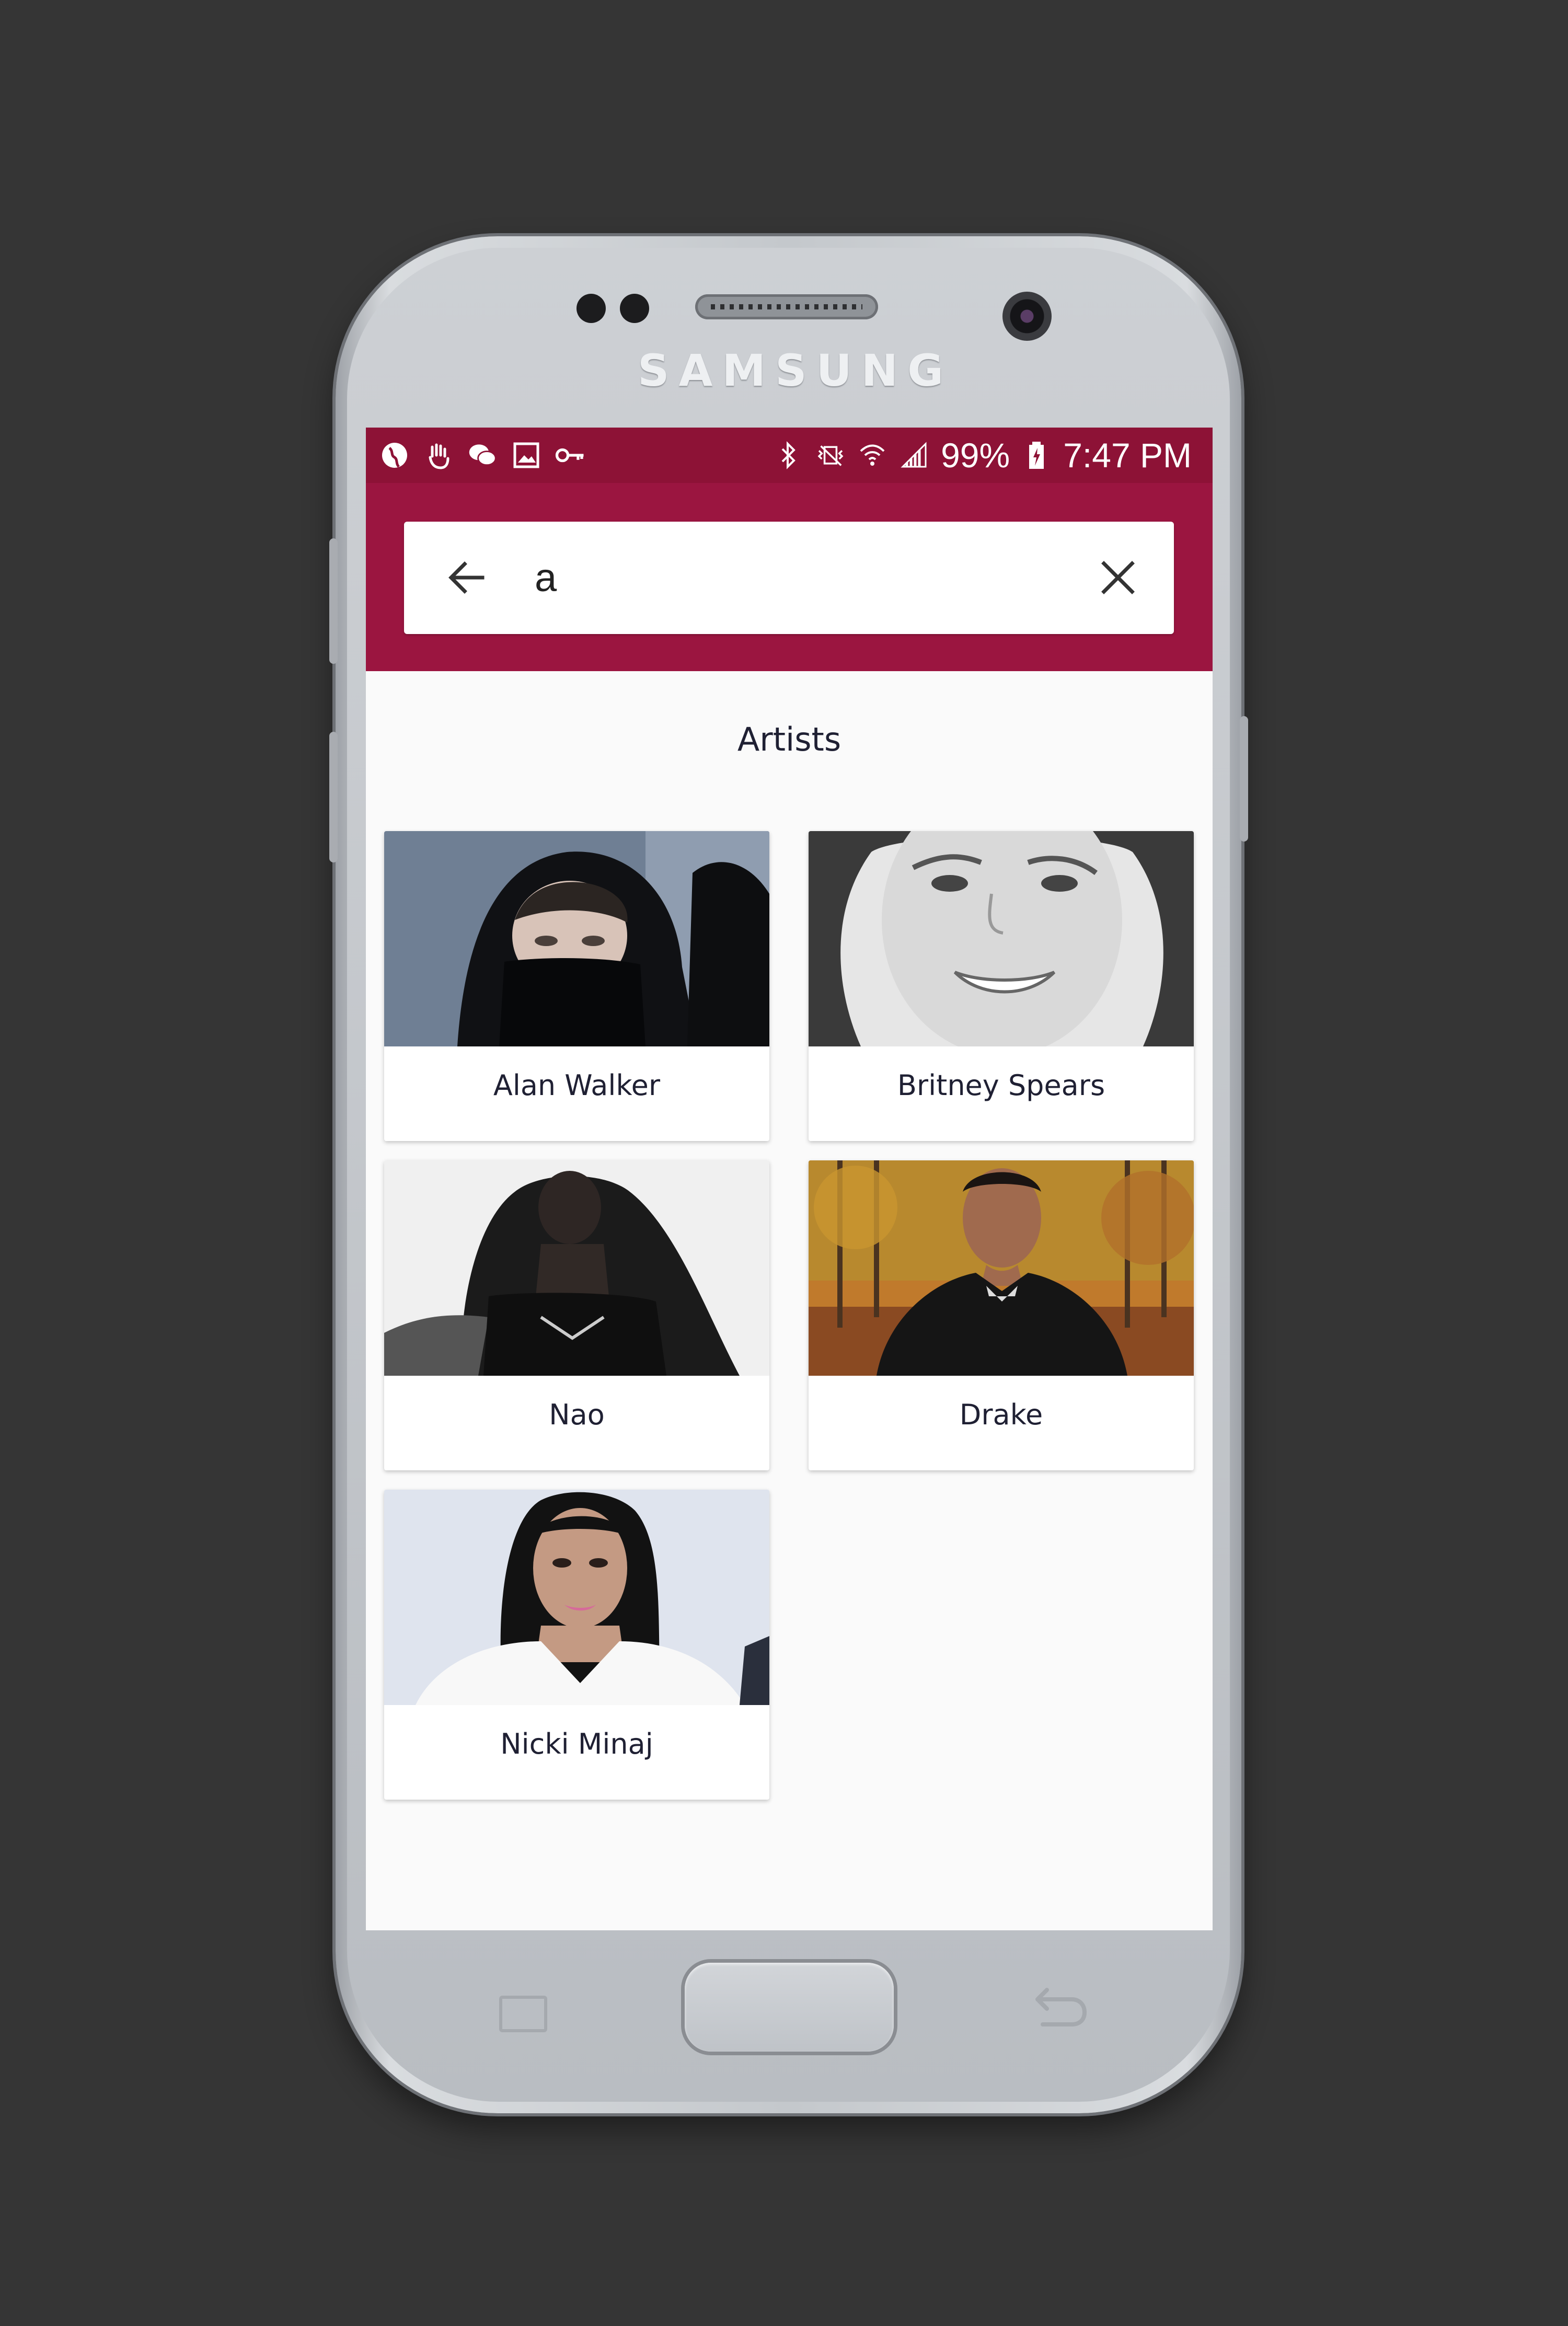  I want to click on recent-apps-icon, so click(523, 2014).